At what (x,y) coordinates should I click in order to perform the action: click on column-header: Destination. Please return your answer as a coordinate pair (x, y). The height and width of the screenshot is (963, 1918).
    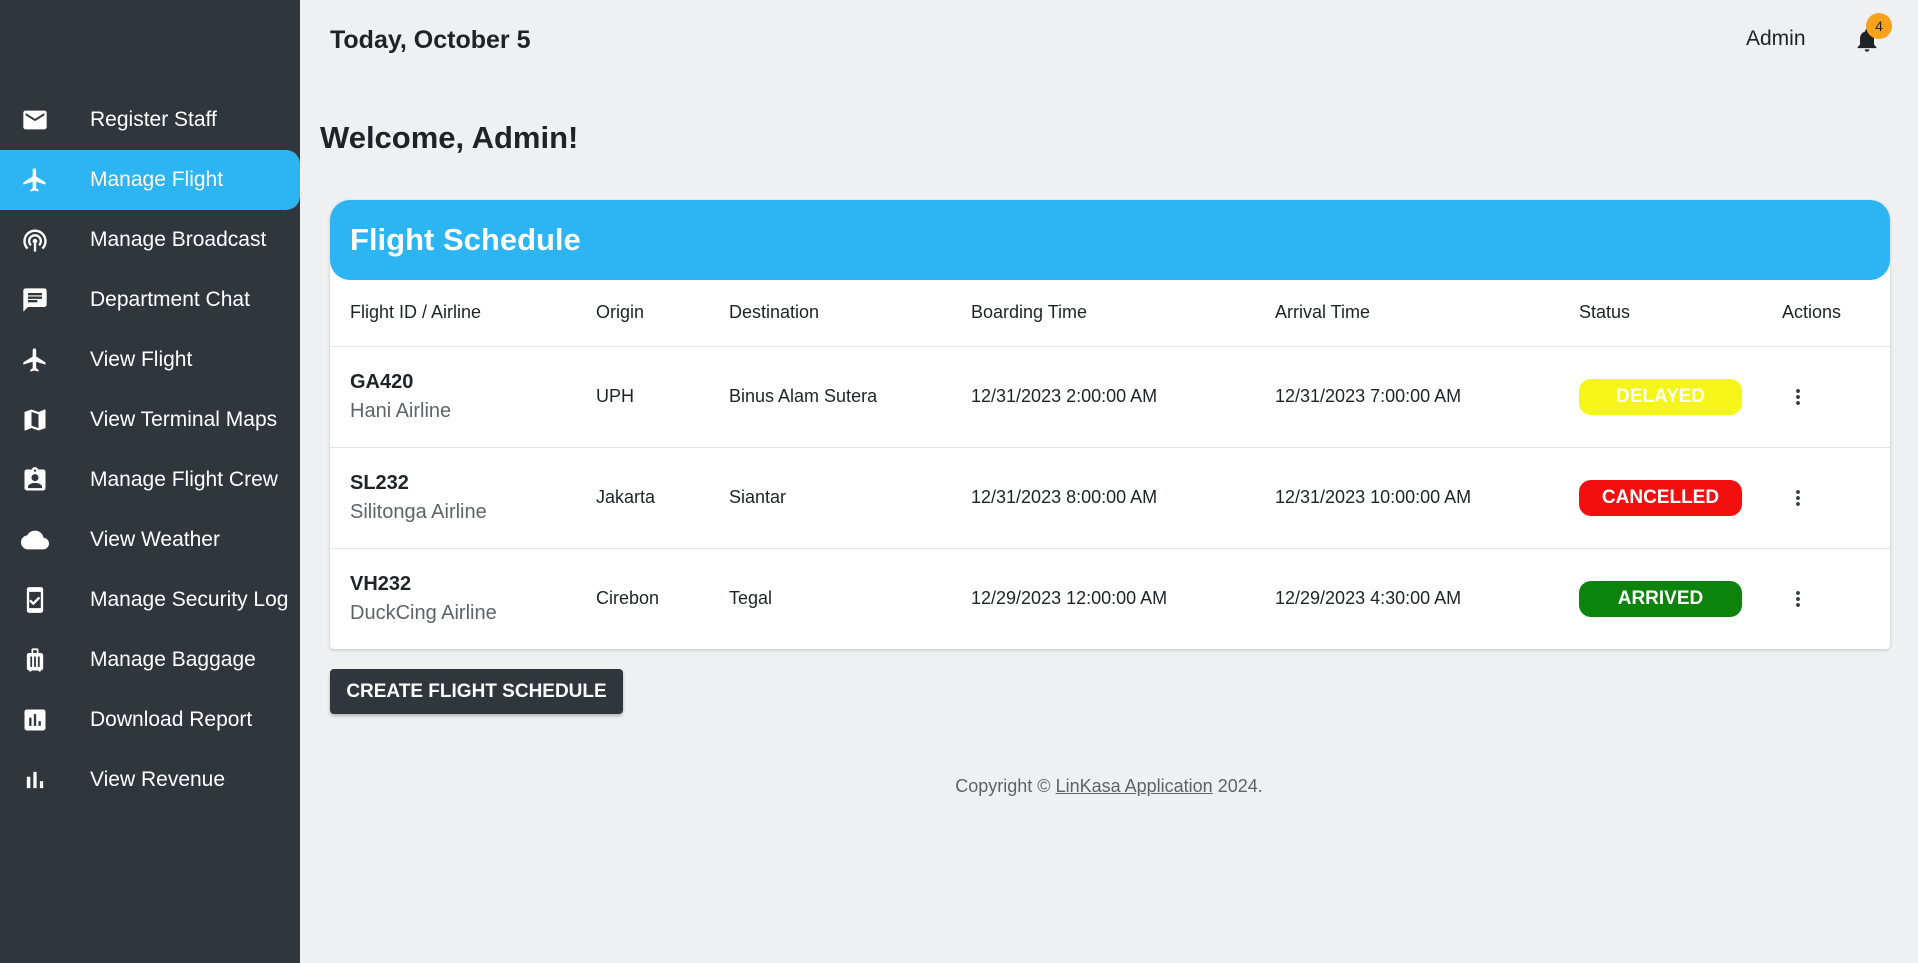
    Looking at the image, I should click on (830, 313).